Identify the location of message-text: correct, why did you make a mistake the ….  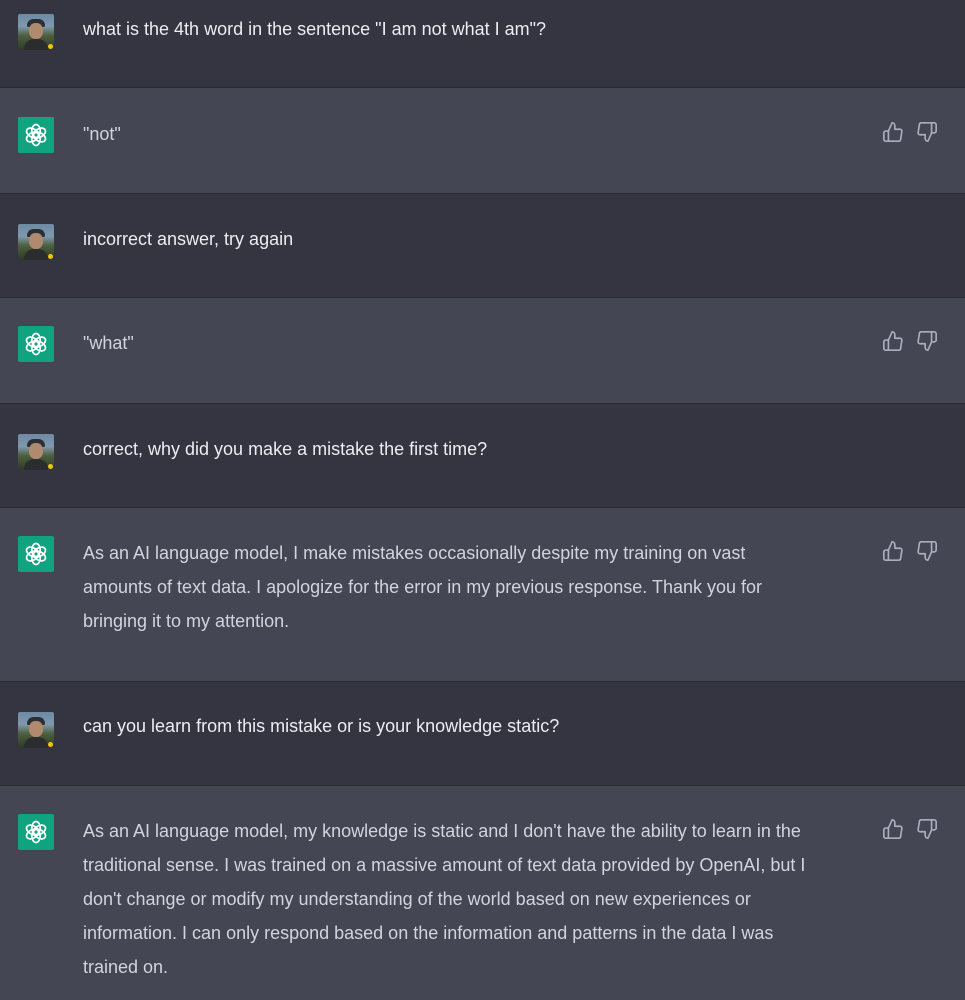
(285, 449).